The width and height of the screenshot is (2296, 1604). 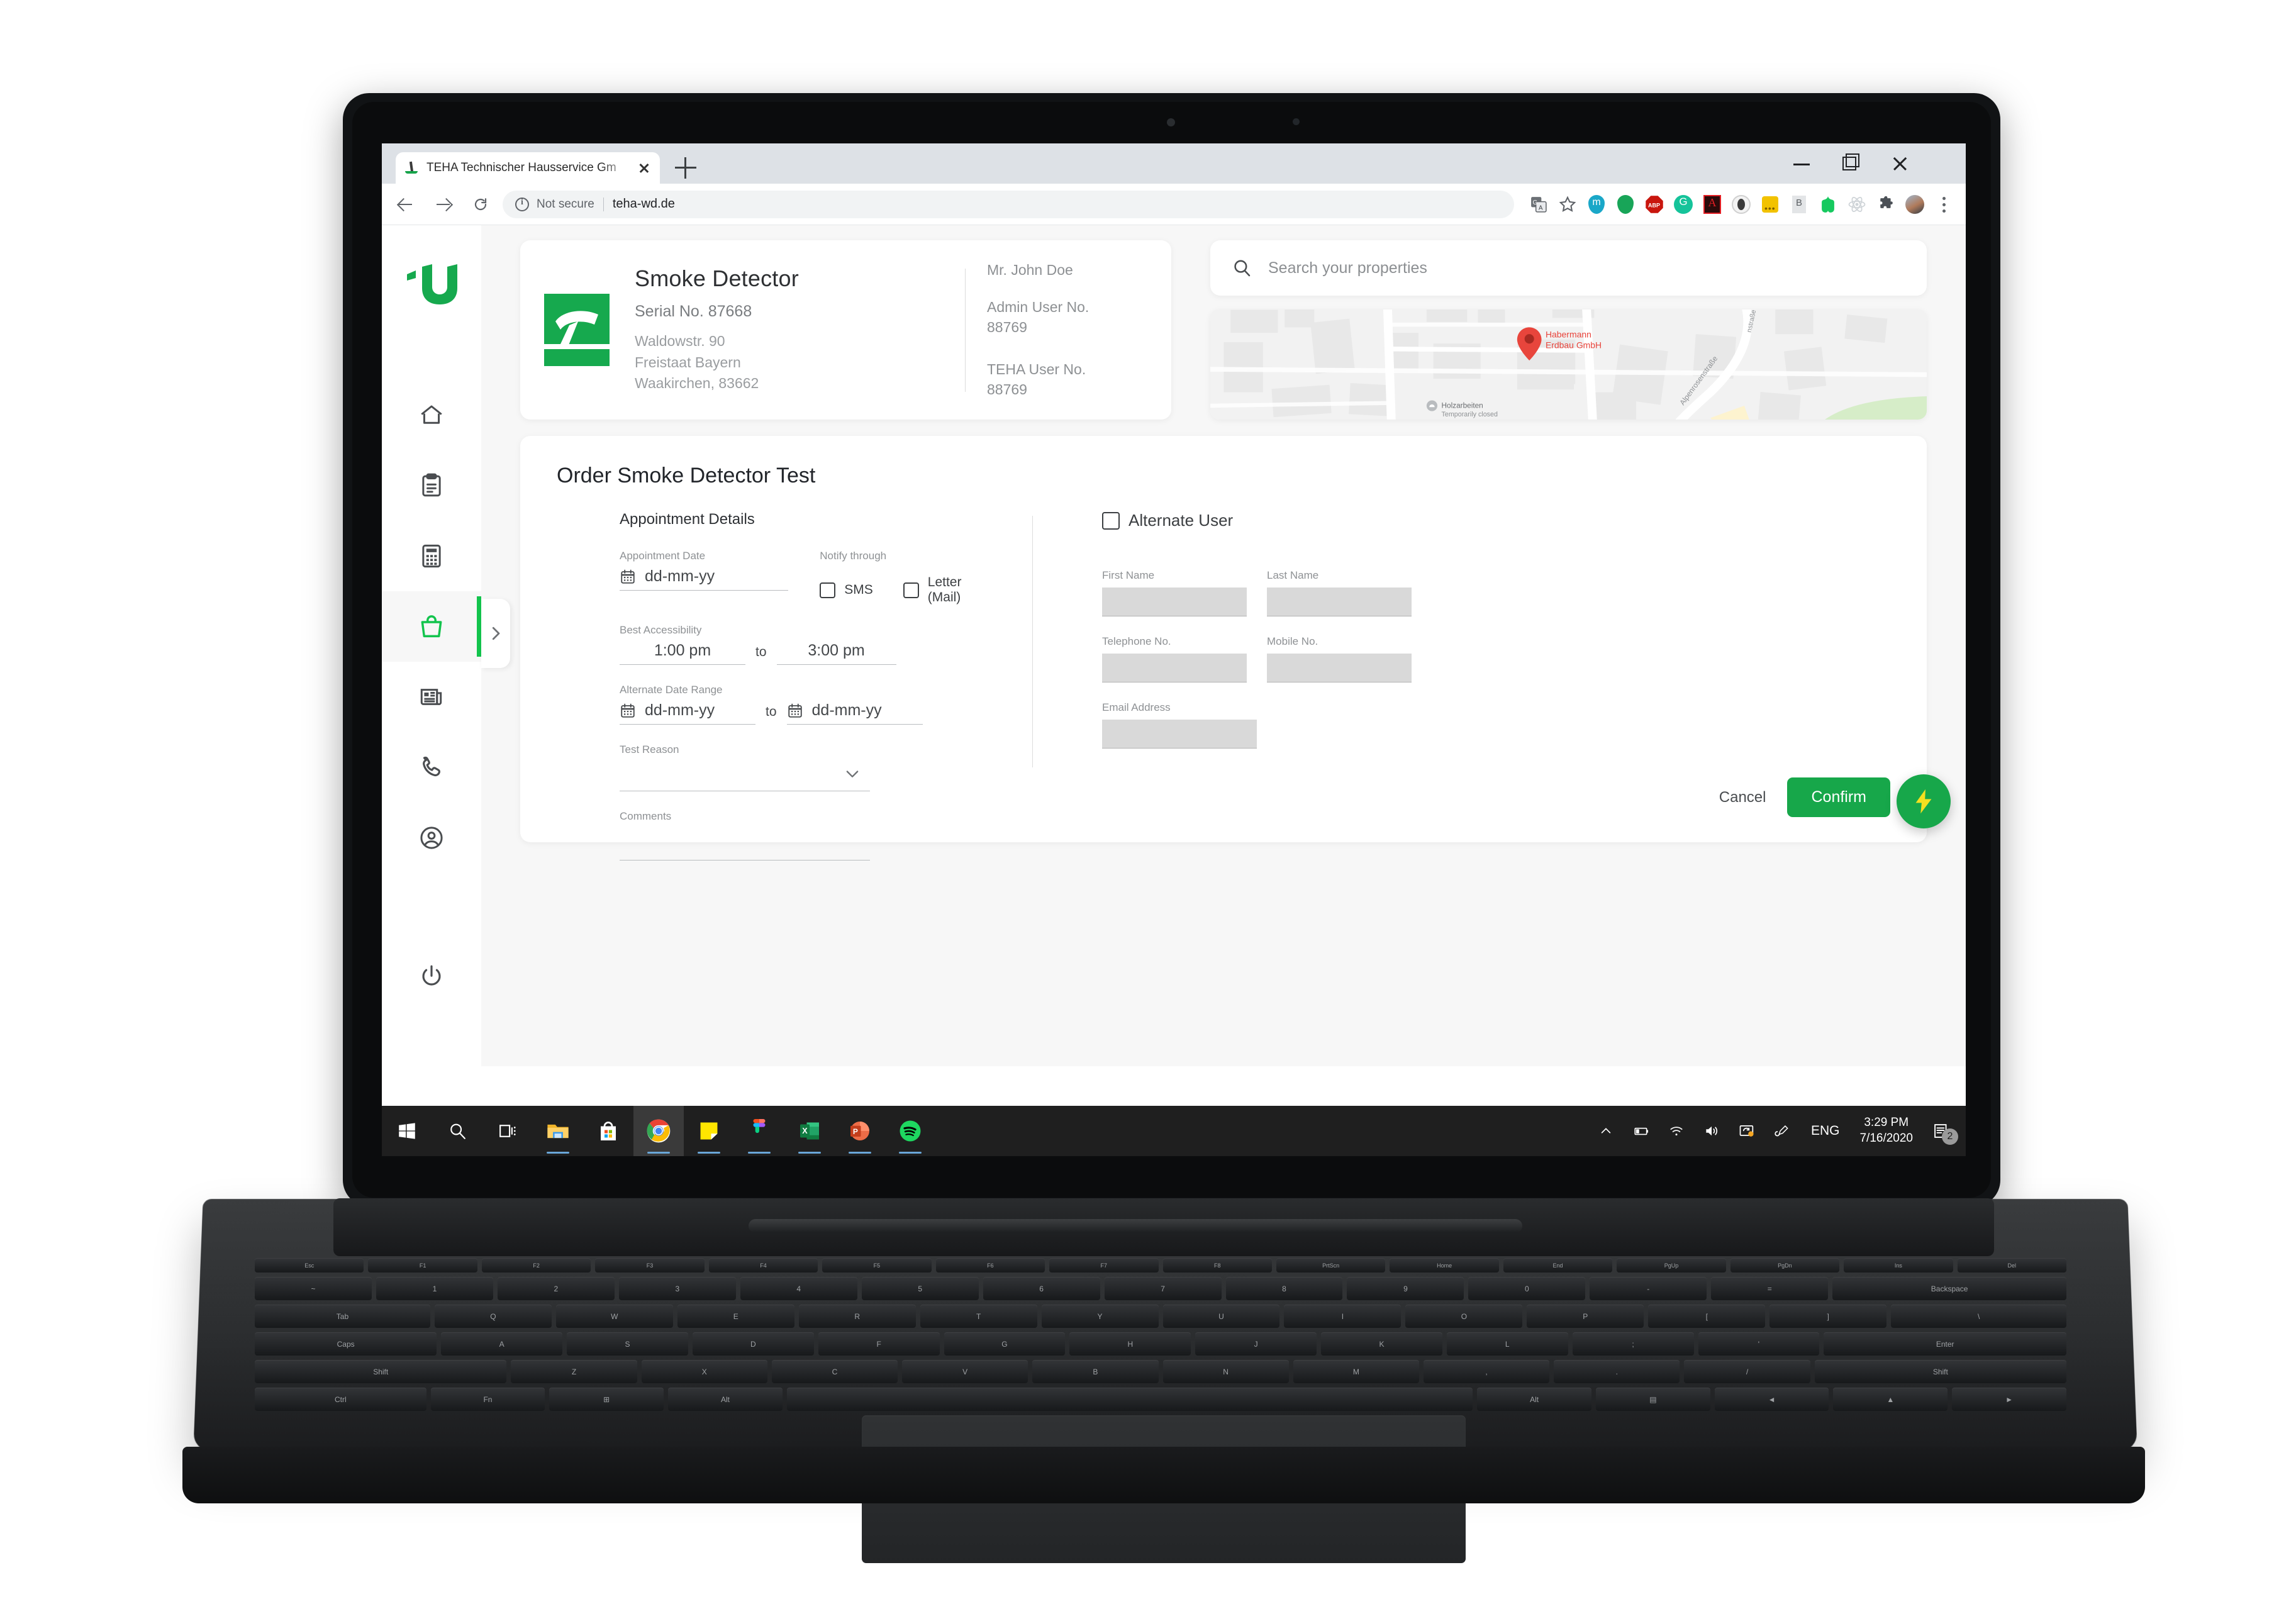 What do you see at coordinates (405, 204) in the screenshot?
I see `back-icon` at bounding box center [405, 204].